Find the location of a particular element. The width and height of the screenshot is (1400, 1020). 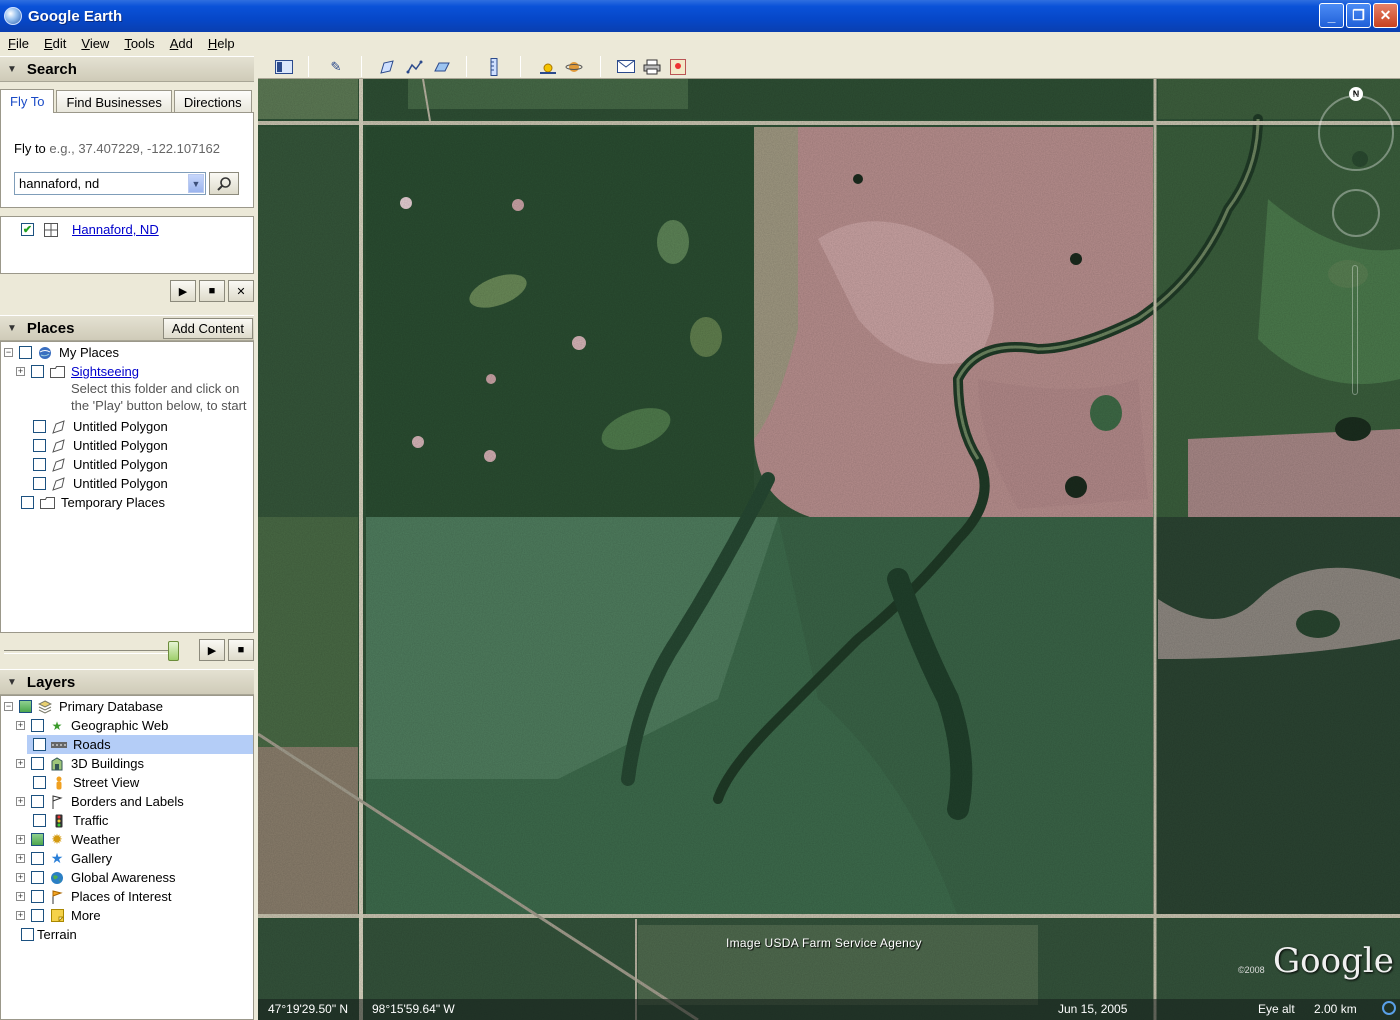

layer-terrain: Terrain is located at coordinates (49, 934).